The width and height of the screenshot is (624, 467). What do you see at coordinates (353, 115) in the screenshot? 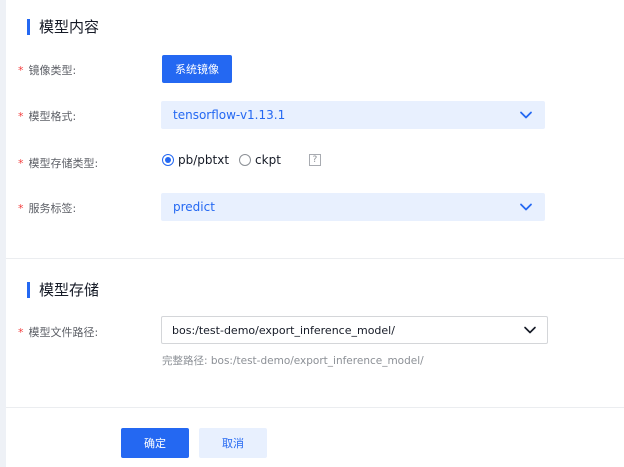
I see `model-format-select: tensorflow-v1.13.1` at bounding box center [353, 115].